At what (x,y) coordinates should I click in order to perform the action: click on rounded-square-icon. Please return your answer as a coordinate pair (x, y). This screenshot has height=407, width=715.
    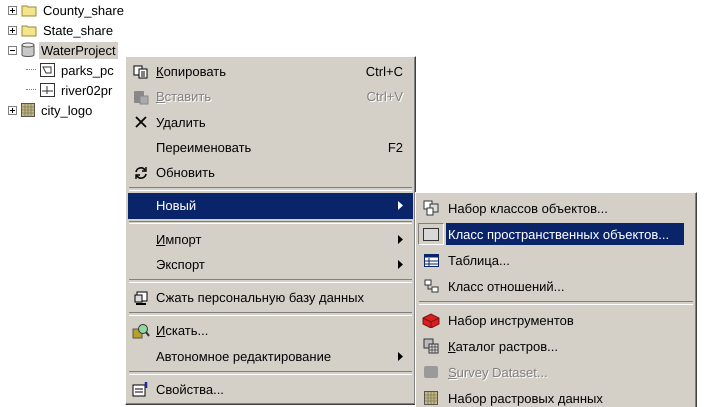
    Looking at the image, I should click on (431, 372).